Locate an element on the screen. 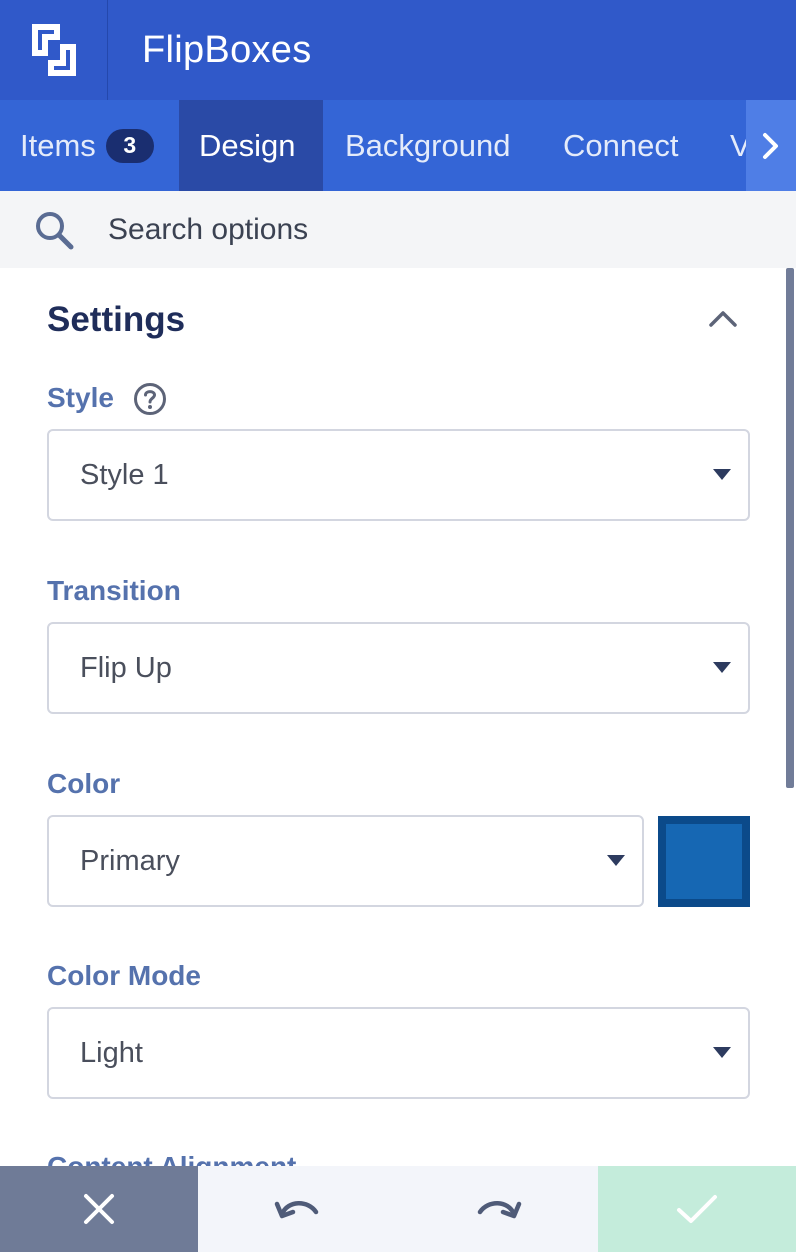 The height and width of the screenshot is (1252, 796). tab-background-label: Background is located at coordinates (428, 145).